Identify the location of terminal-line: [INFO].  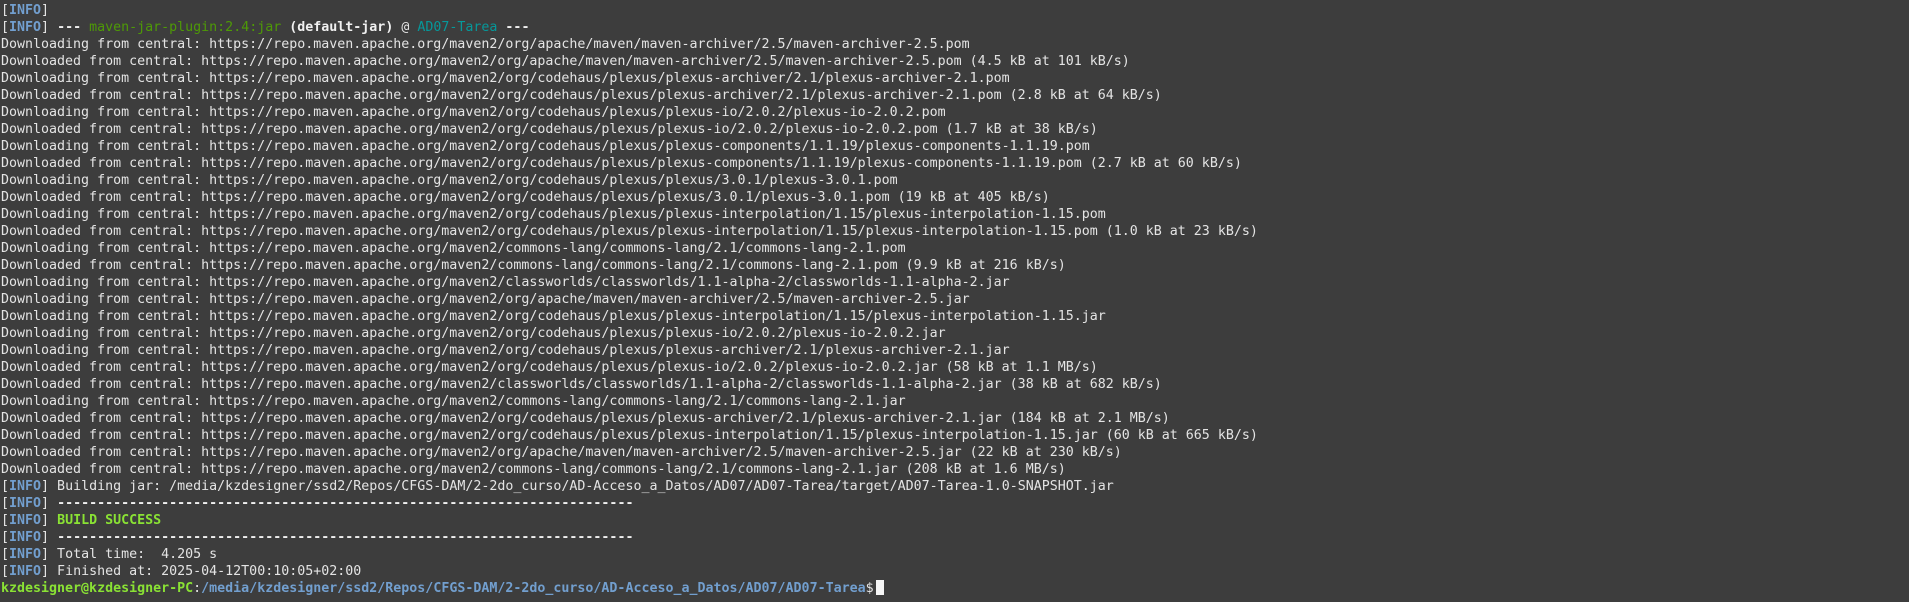
(955, 10).